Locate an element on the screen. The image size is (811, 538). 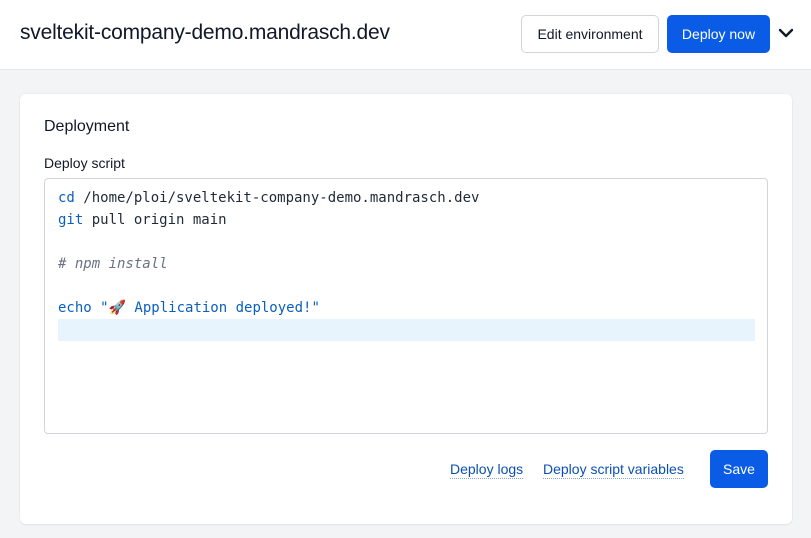
deploy-script-label: Deploy script is located at coordinates (84, 163).